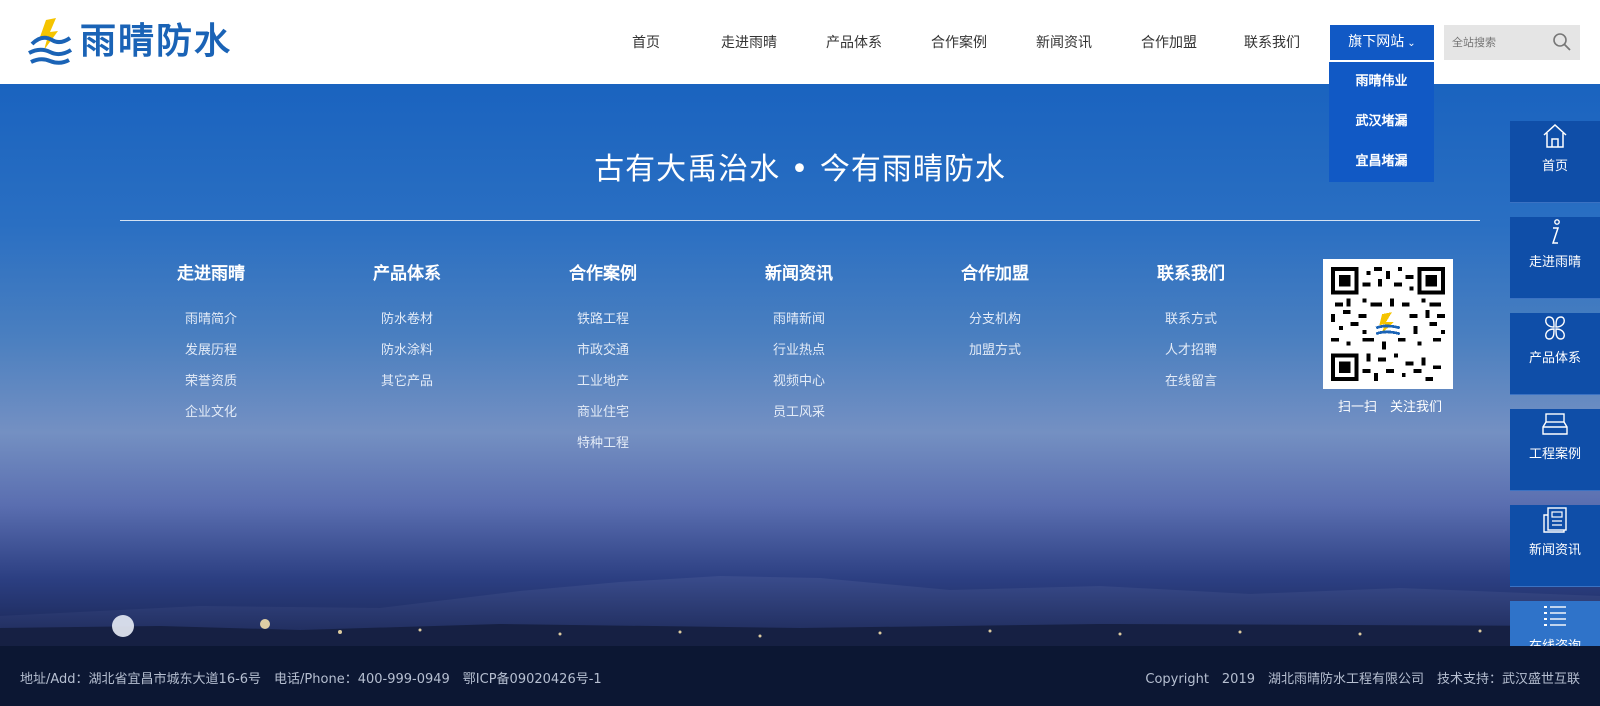 Image resolution: width=1600 pixels, height=706 pixels. I want to click on column-title: 联系我们, so click(1191, 274).